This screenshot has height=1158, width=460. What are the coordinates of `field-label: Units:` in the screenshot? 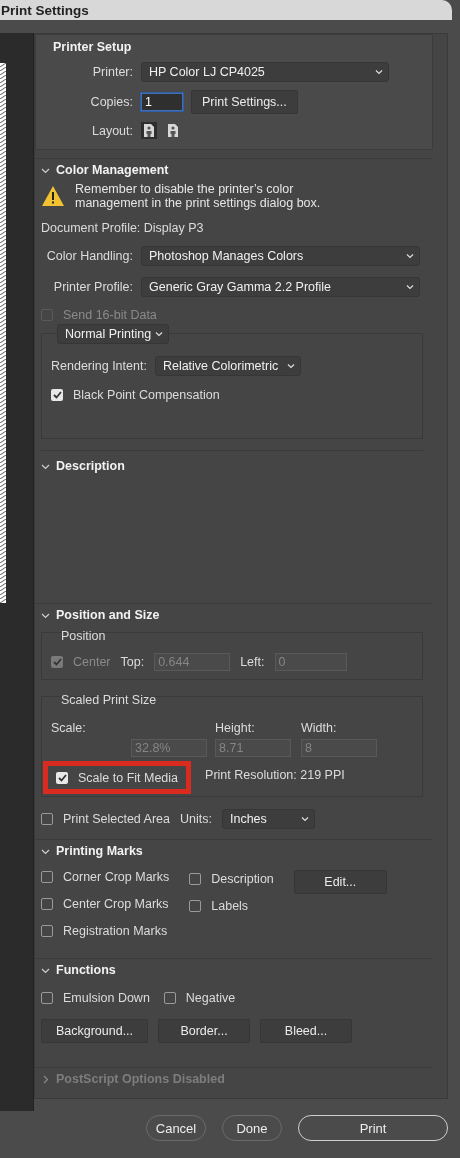 It's located at (196, 819).